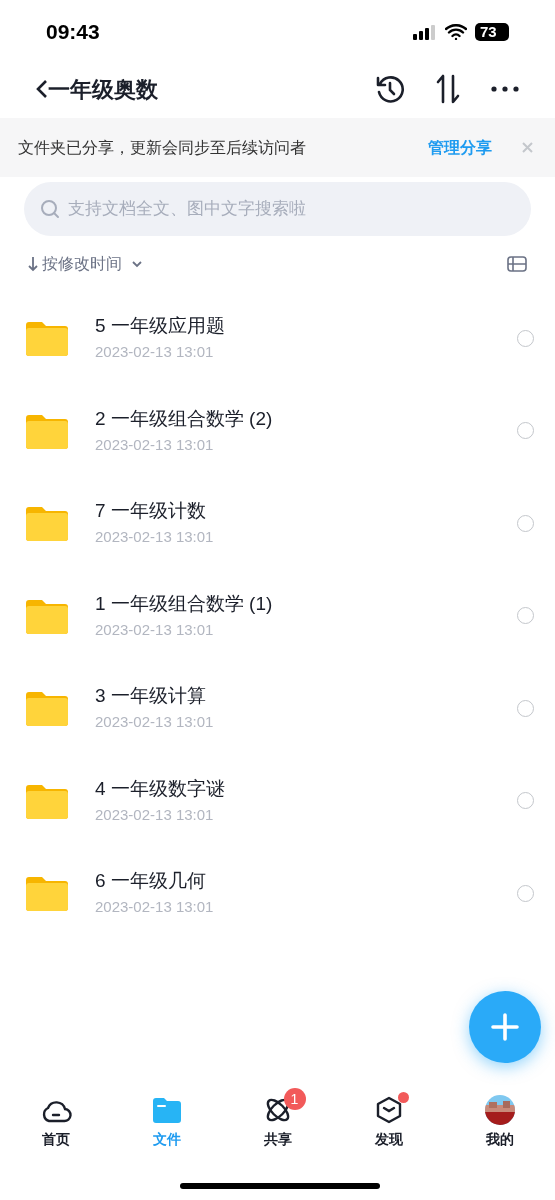  I want to click on folder-row: 2 一年级组合数学 (2) 2023-02-13 13:01, so click(277, 430).